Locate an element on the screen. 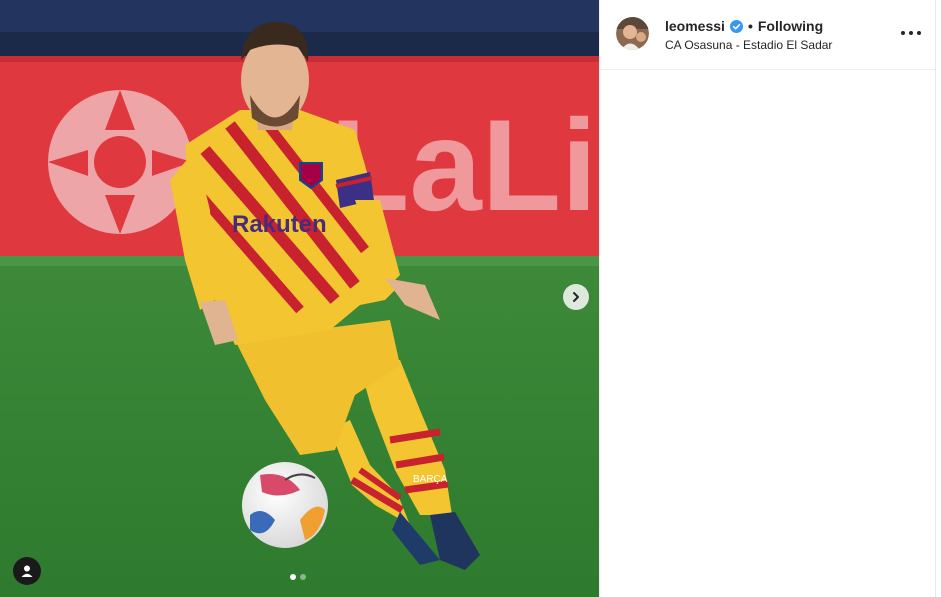 The image size is (941, 597). verified-badge-icon is located at coordinates (736, 26).